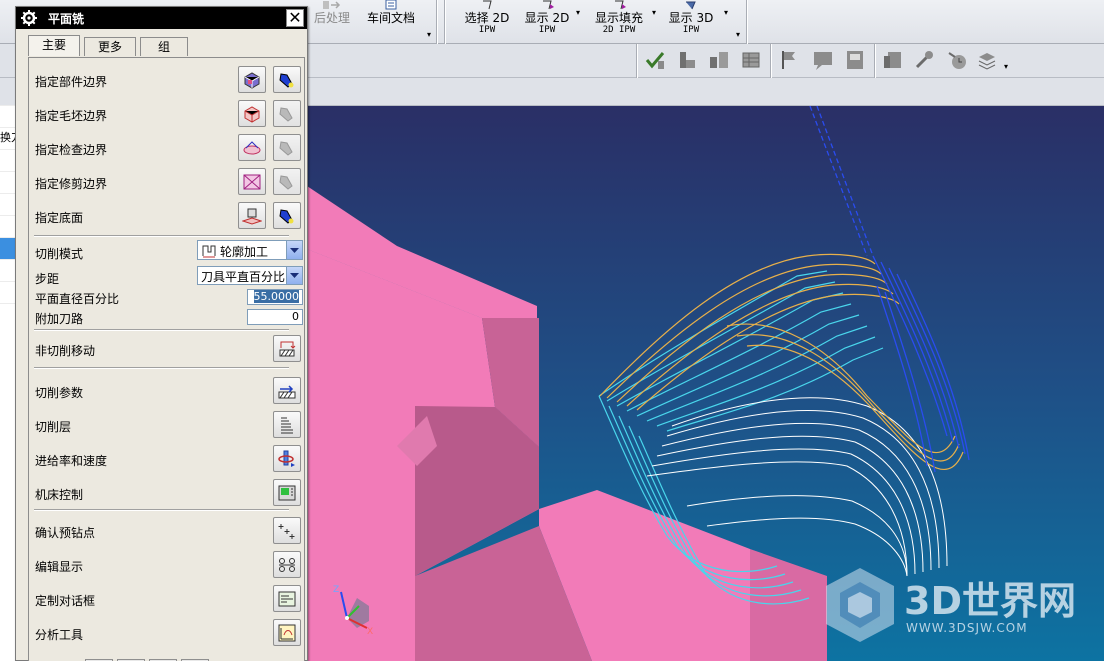 The image size is (1104, 661). Describe the element at coordinates (619, 30) in the screenshot. I see `show-fill-sub: 2D IPW` at that location.